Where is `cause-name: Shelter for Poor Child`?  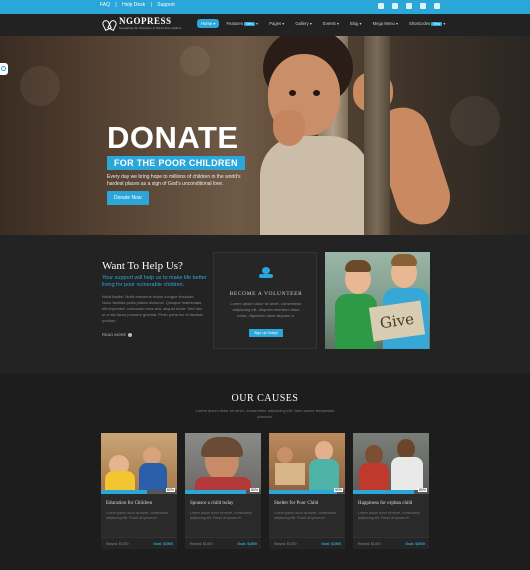
cause-name: Shelter for Poor Child is located at coordinates (296, 503).